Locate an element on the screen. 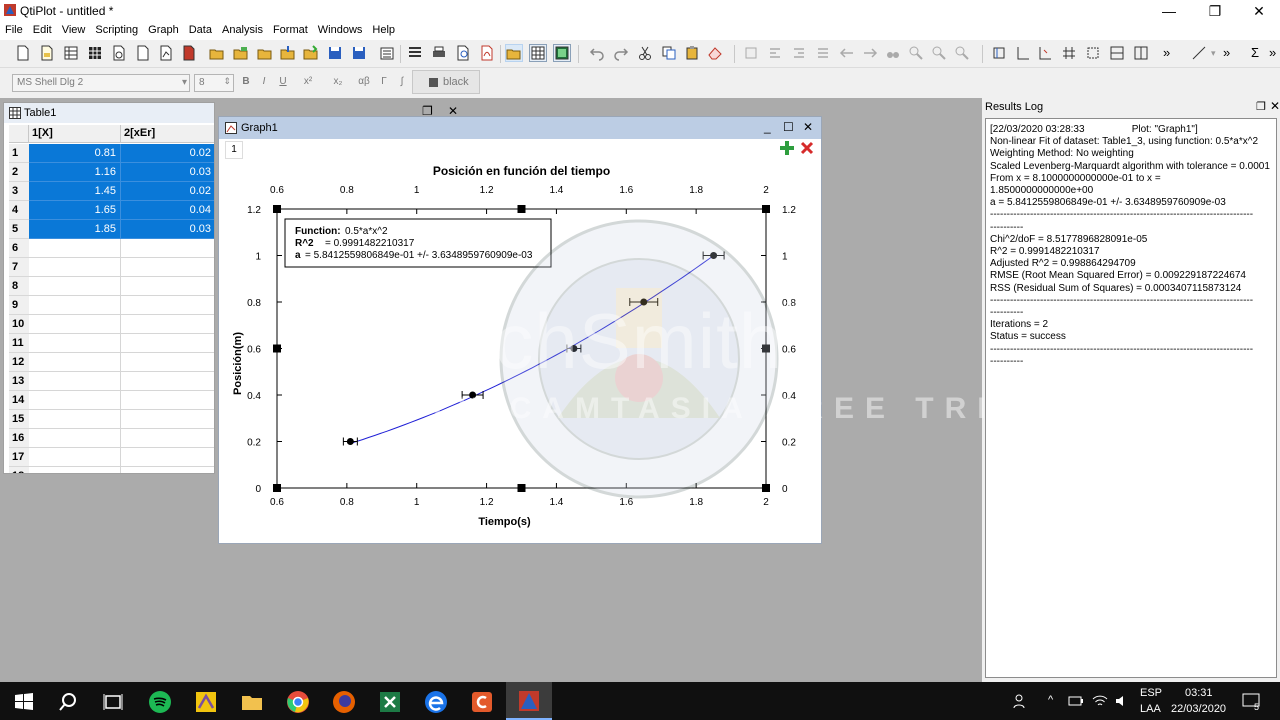  toolbar-overflow3-icon: » is located at coordinates (1274, 53).